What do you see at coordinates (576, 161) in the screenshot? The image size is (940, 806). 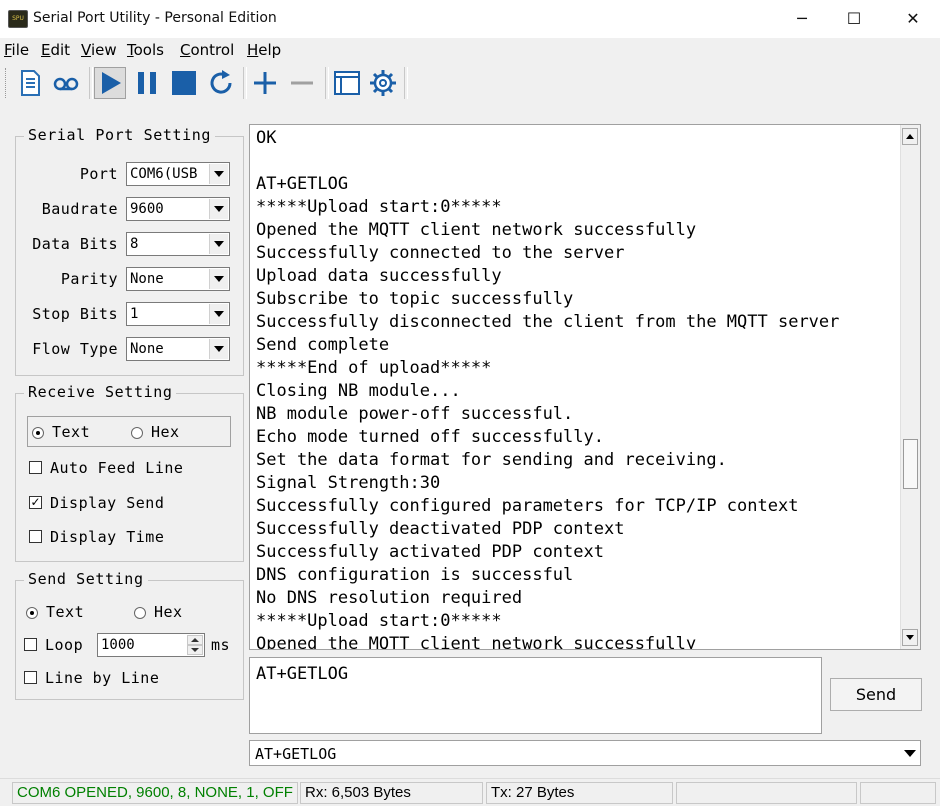 I see `receive-line` at bounding box center [576, 161].